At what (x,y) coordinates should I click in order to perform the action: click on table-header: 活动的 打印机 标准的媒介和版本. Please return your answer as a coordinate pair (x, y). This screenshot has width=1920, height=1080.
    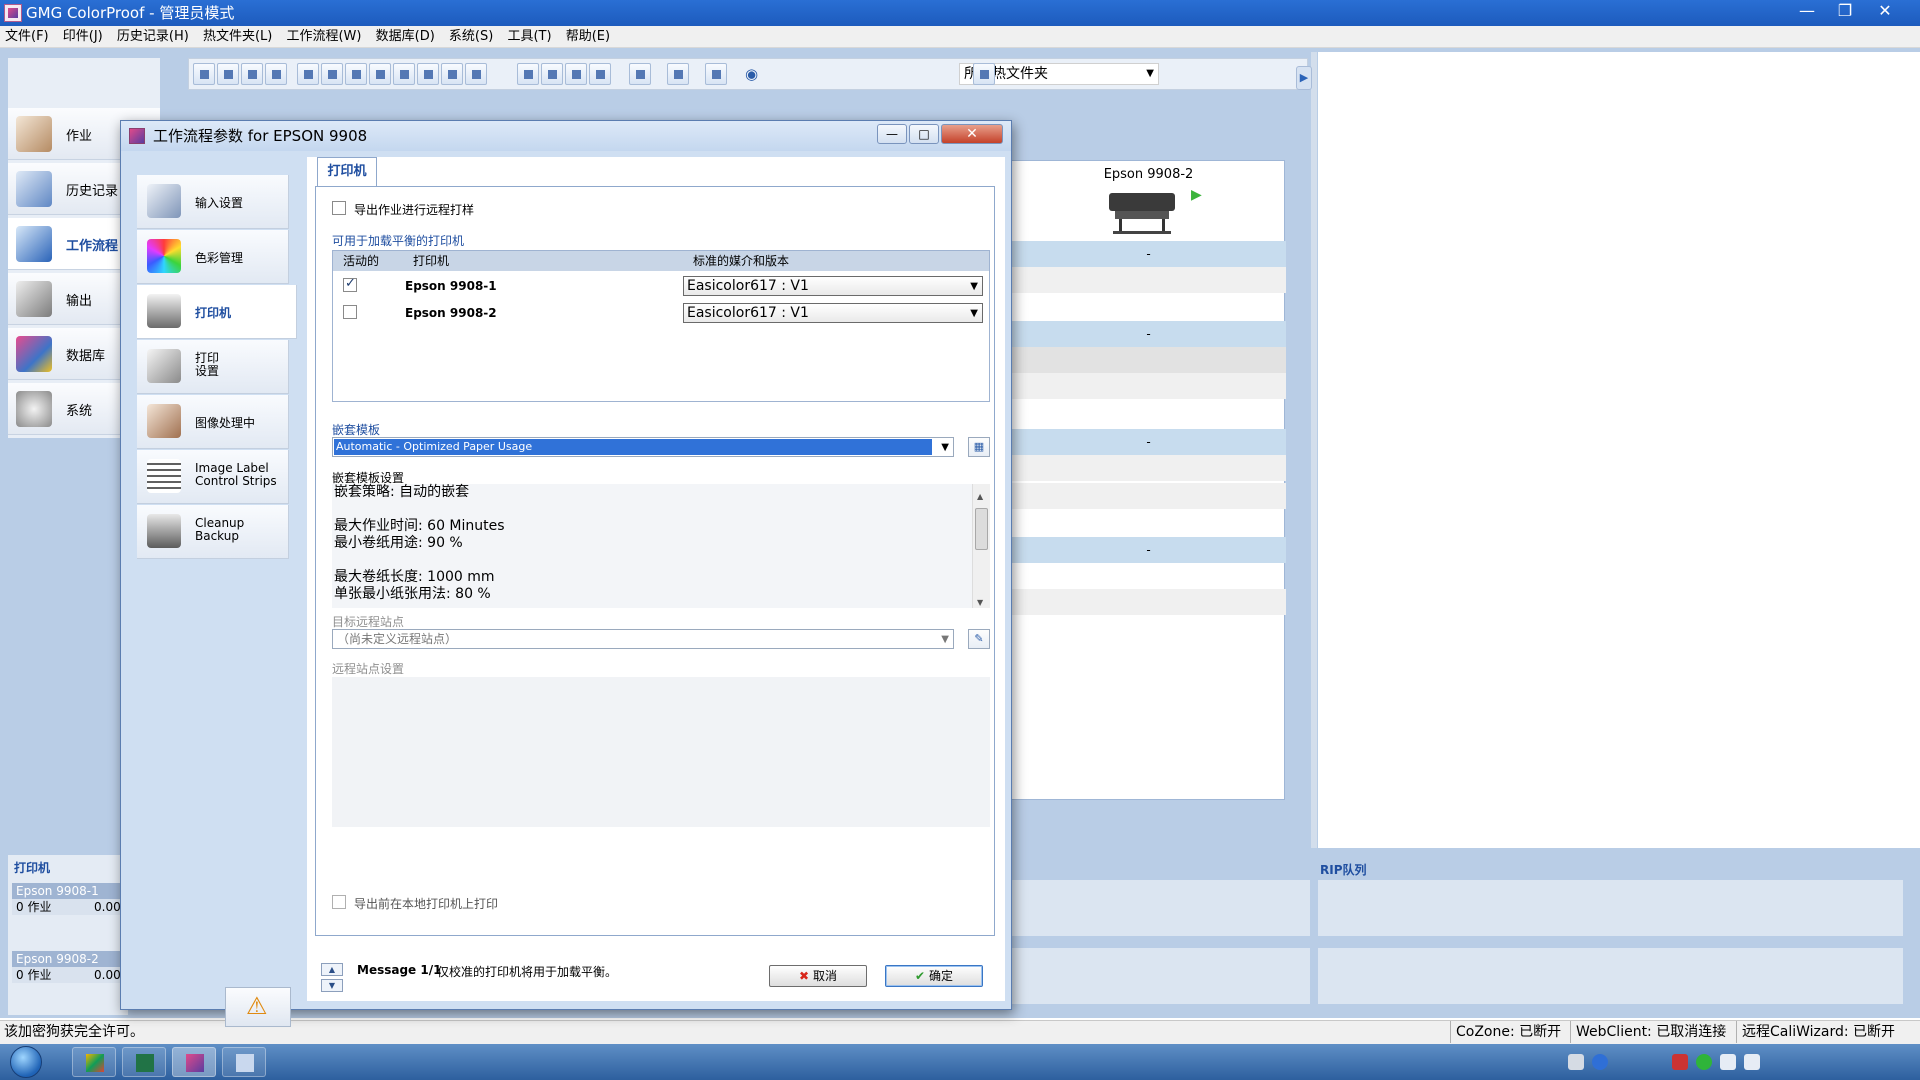
    Looking at the image, I should click on (661, 261).